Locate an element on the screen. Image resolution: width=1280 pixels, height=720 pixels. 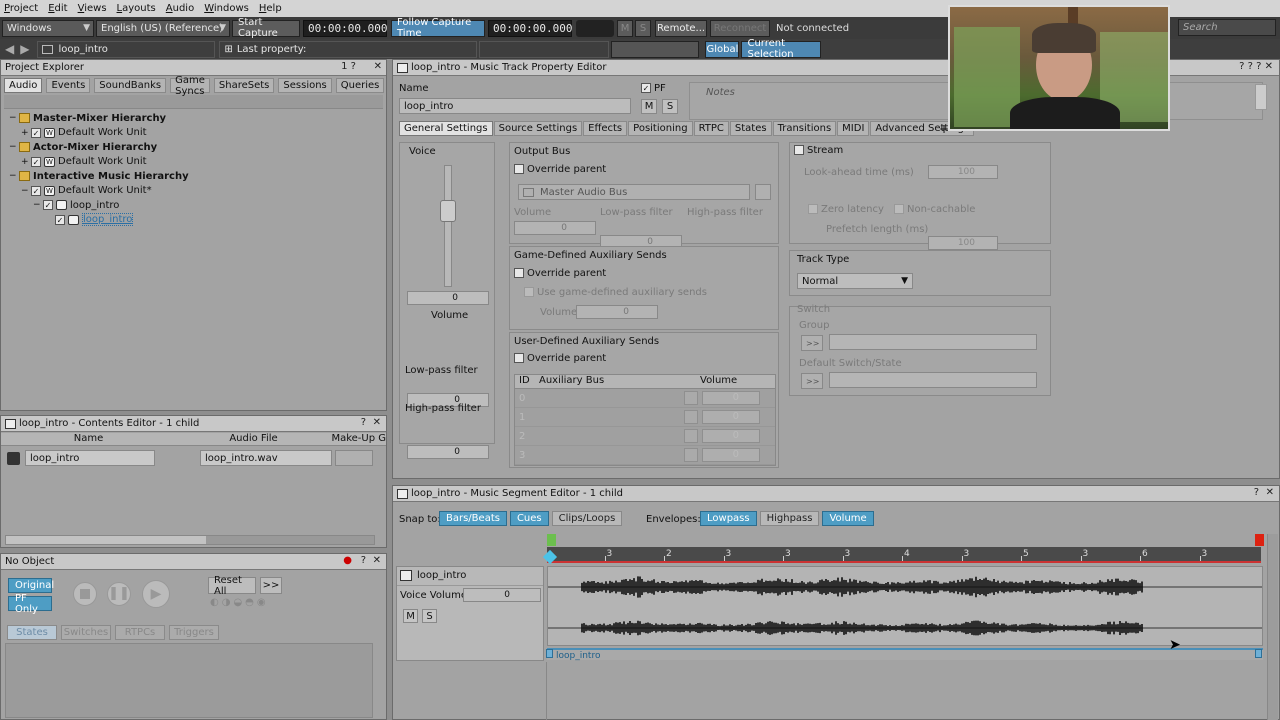
zero-latency-checkbox: Zero latency is located at coordinates (846, 209).